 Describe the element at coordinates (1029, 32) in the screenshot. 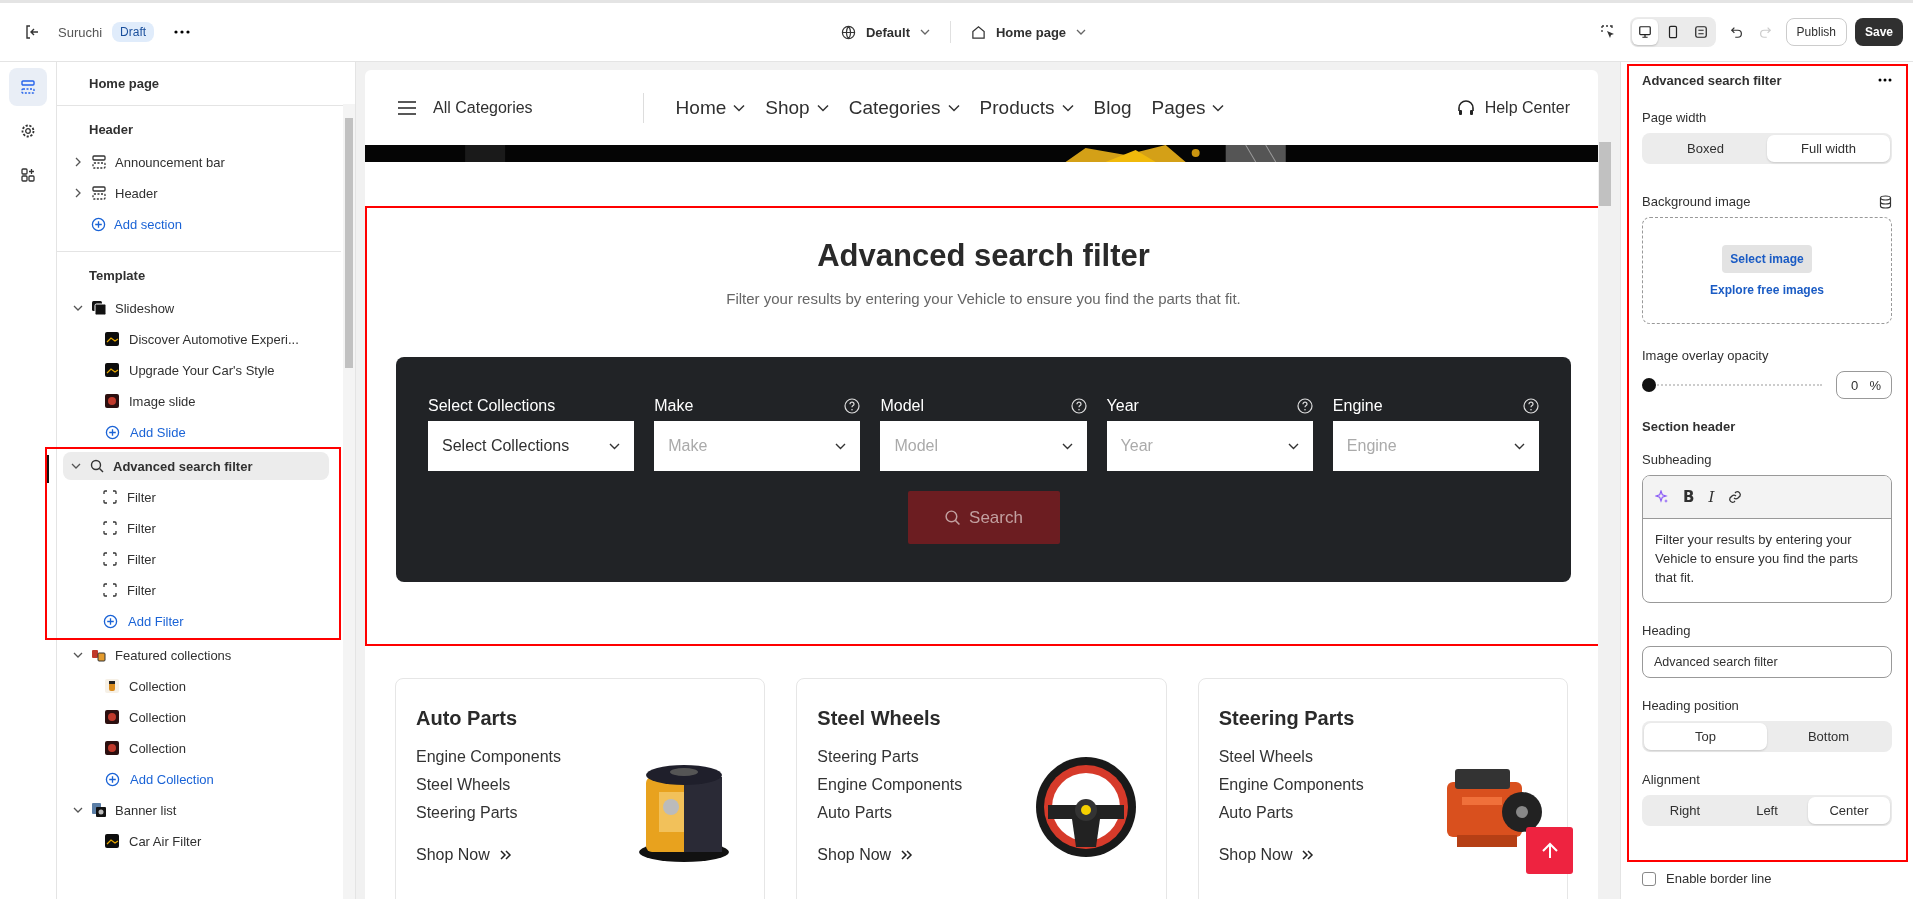

I see `page-selector: Home page` at that location.